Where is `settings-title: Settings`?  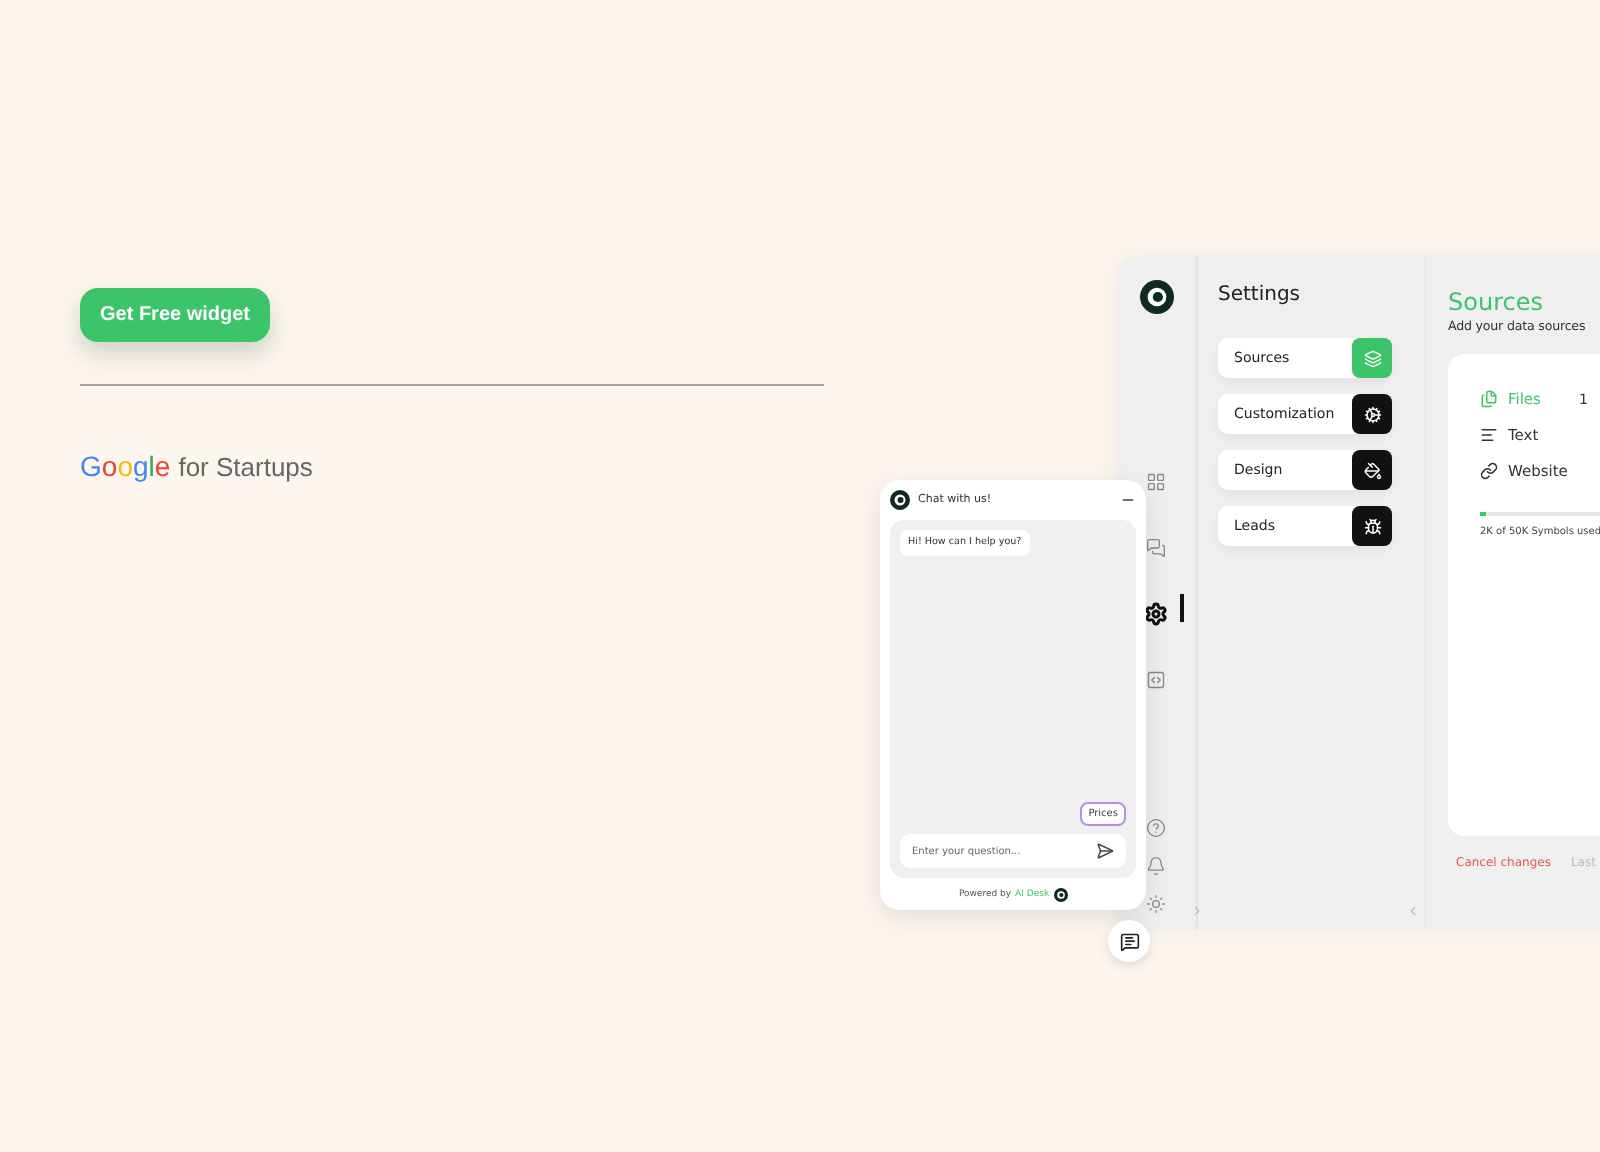
settings-title: Settings is located at coordinates (1260, 295).